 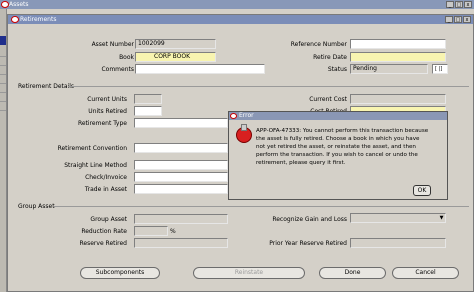 I want to click on reduction-rate-field, so click(x=151, y=231).